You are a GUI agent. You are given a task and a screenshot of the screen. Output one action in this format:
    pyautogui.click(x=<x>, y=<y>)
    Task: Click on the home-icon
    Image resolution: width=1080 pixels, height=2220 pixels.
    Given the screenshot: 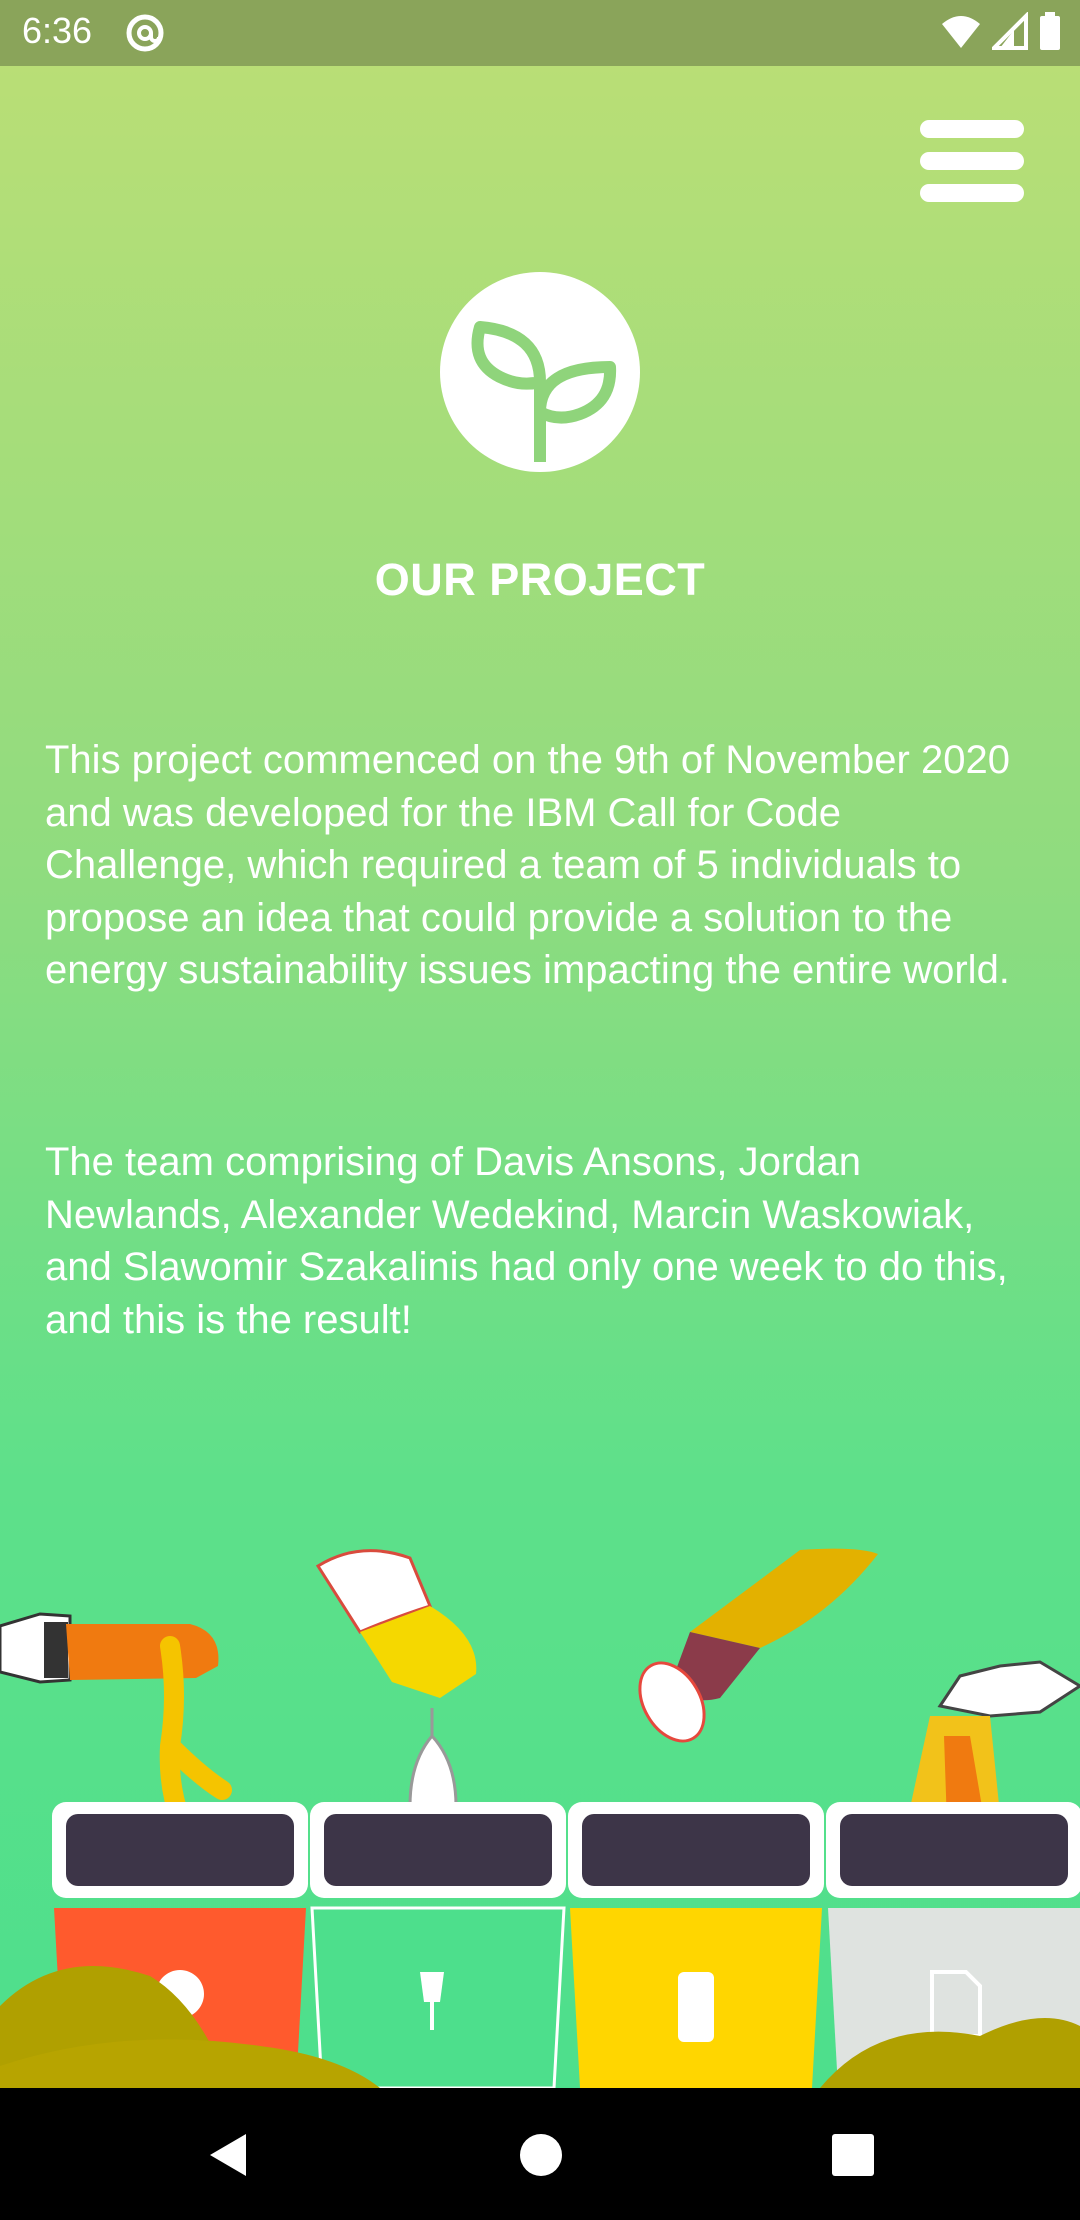 What is the action you would take?
    pyautogui.click(x=541, y=2155)
    